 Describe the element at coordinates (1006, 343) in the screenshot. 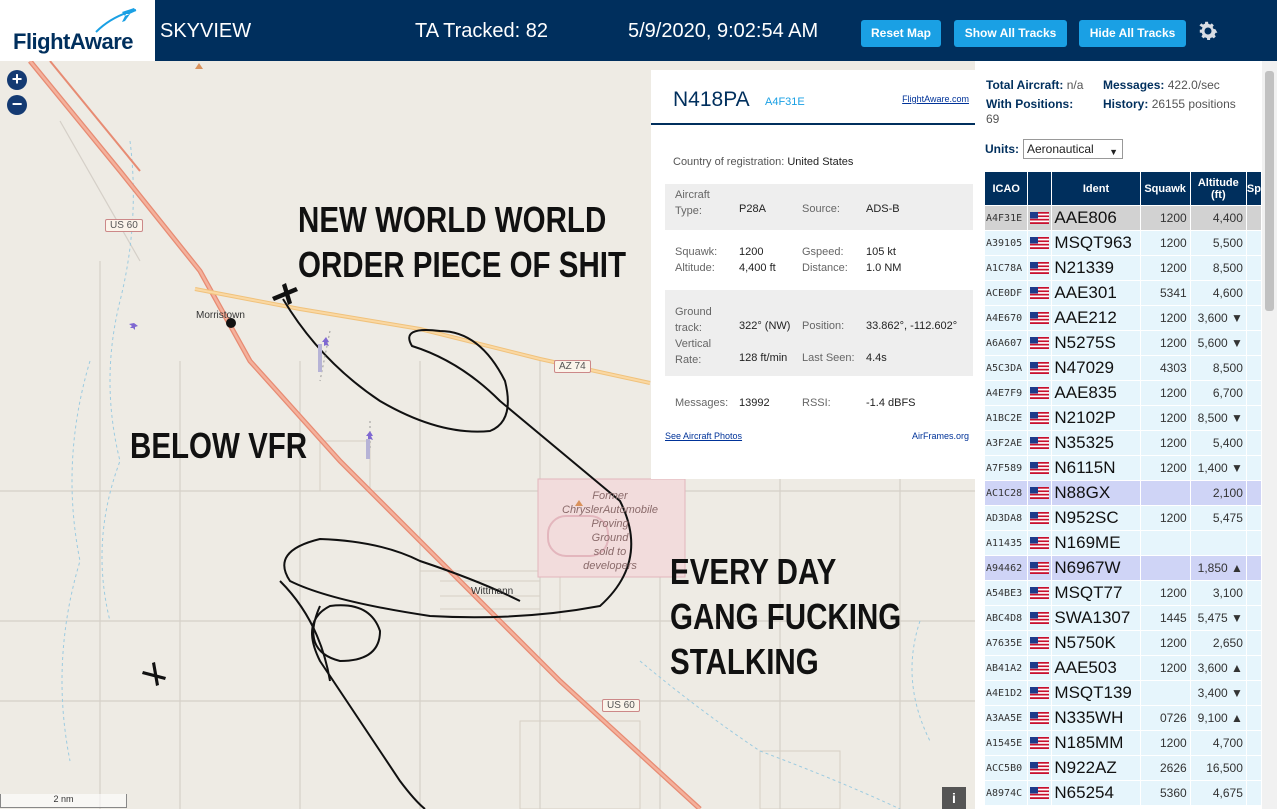

I see `row-icao: A6A607` at that location.